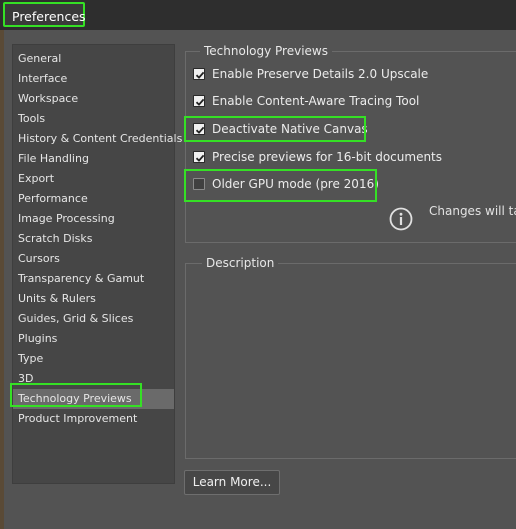 This screenshot has height=529, width=516. I want to click on sidebar-item-file-handling: File Handling, so click(93, 159).